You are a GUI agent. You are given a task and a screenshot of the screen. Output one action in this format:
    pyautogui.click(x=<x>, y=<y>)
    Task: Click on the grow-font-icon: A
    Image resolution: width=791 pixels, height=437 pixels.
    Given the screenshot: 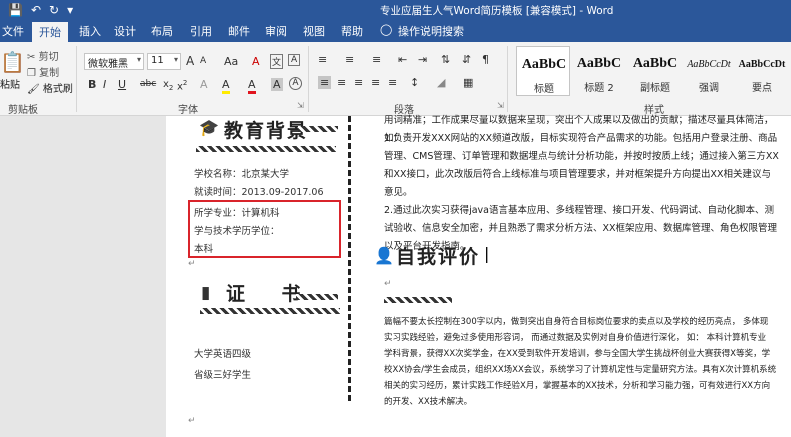 What is the action you would take?
    pyautogui.click(x=190, y=61)
    